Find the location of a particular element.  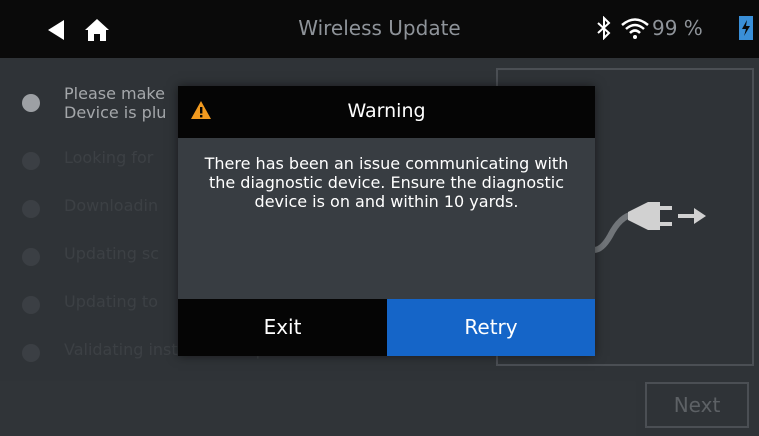

top-bar: Wireless Update 99 % is located at coordinates (379, 29).